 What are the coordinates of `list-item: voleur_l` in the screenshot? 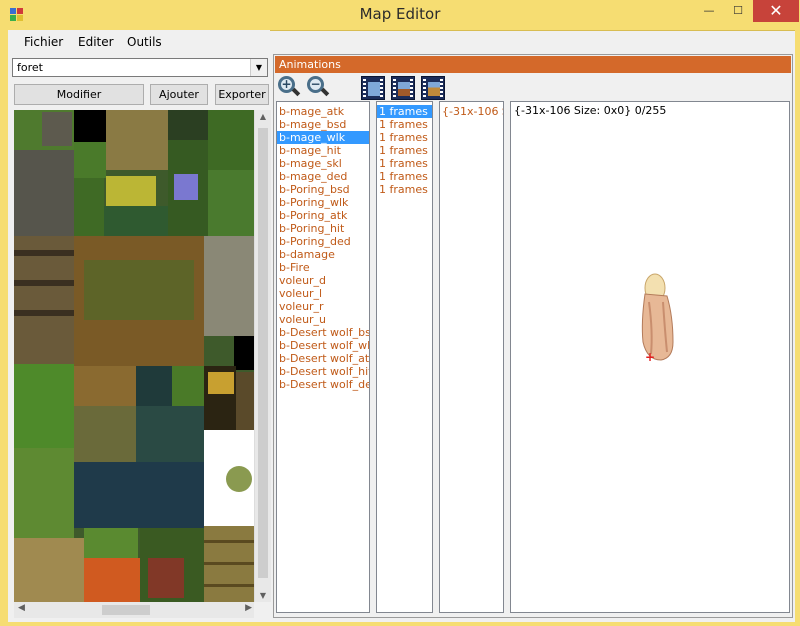 It's located at (323, 293).